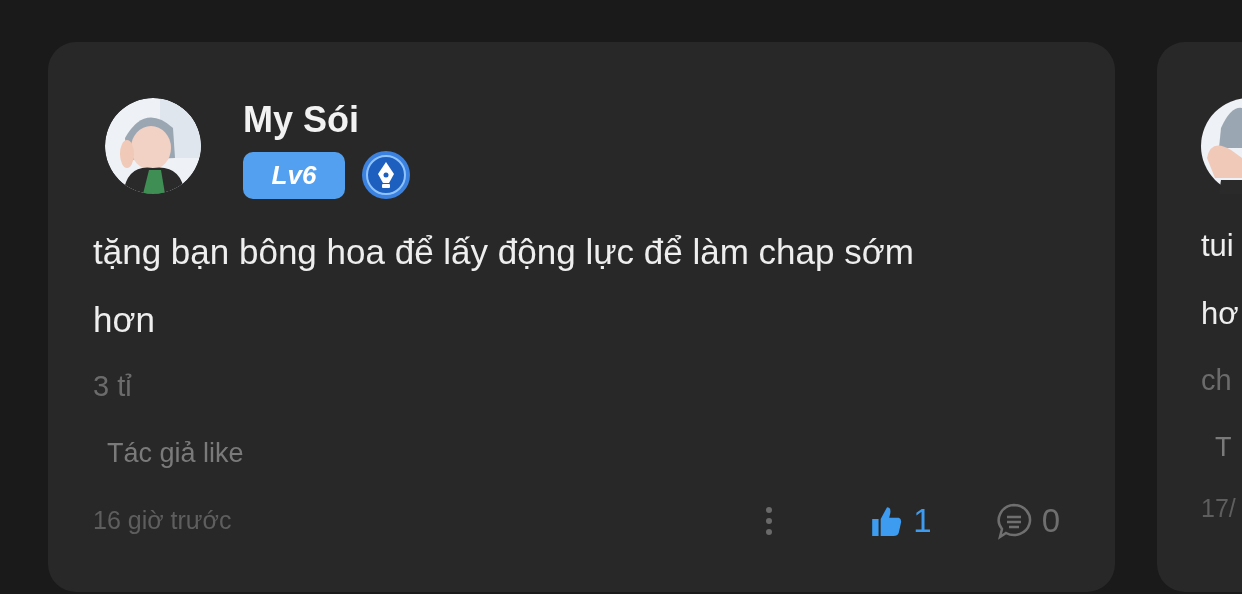 The image size is (1242, 594). I want to click on comment-text: tui, so click(1218, 246).